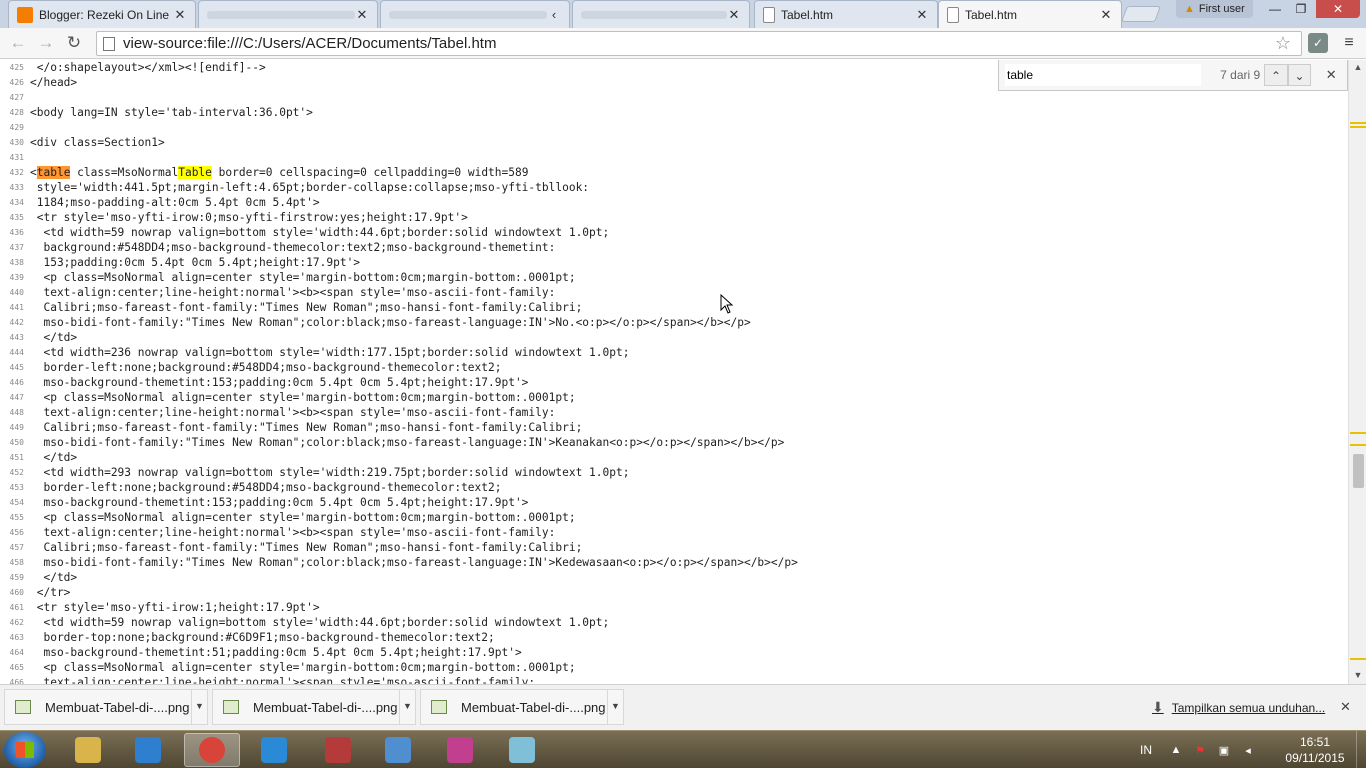 The height and width of the screenshot is (768, 1366). What do you see at coordinates (16, 187) in the screenshot?
I see `line-number: 433` at bounding box center [16, 187].